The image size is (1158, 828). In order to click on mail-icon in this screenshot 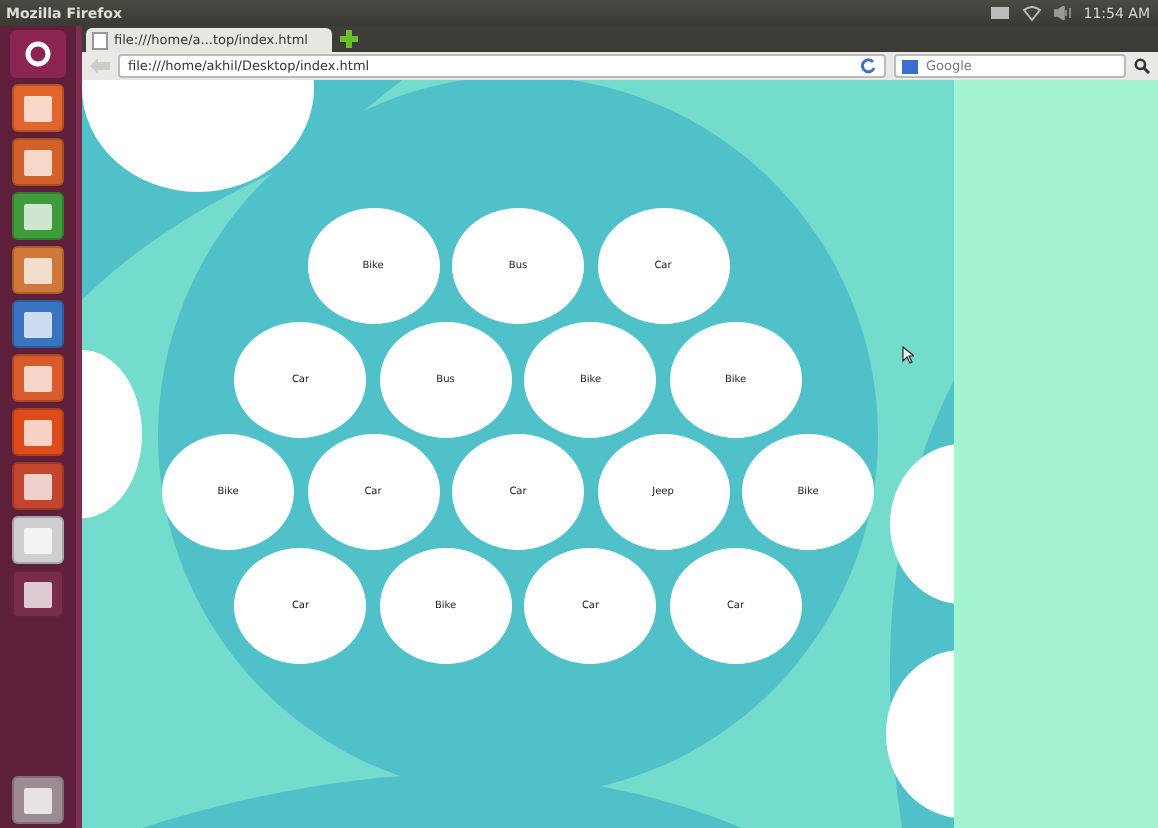, I will do `click(999, 13)`.